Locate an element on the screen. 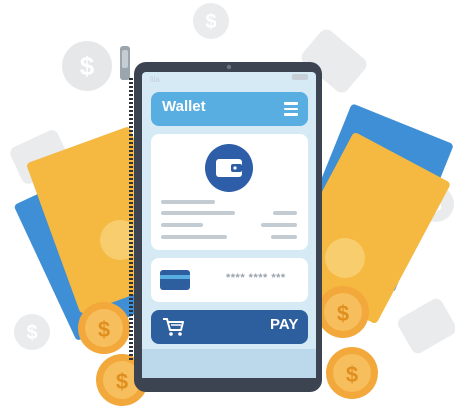 The image size is (455, 418). wallet-title: Wallet is located at coordinates (184, 106).